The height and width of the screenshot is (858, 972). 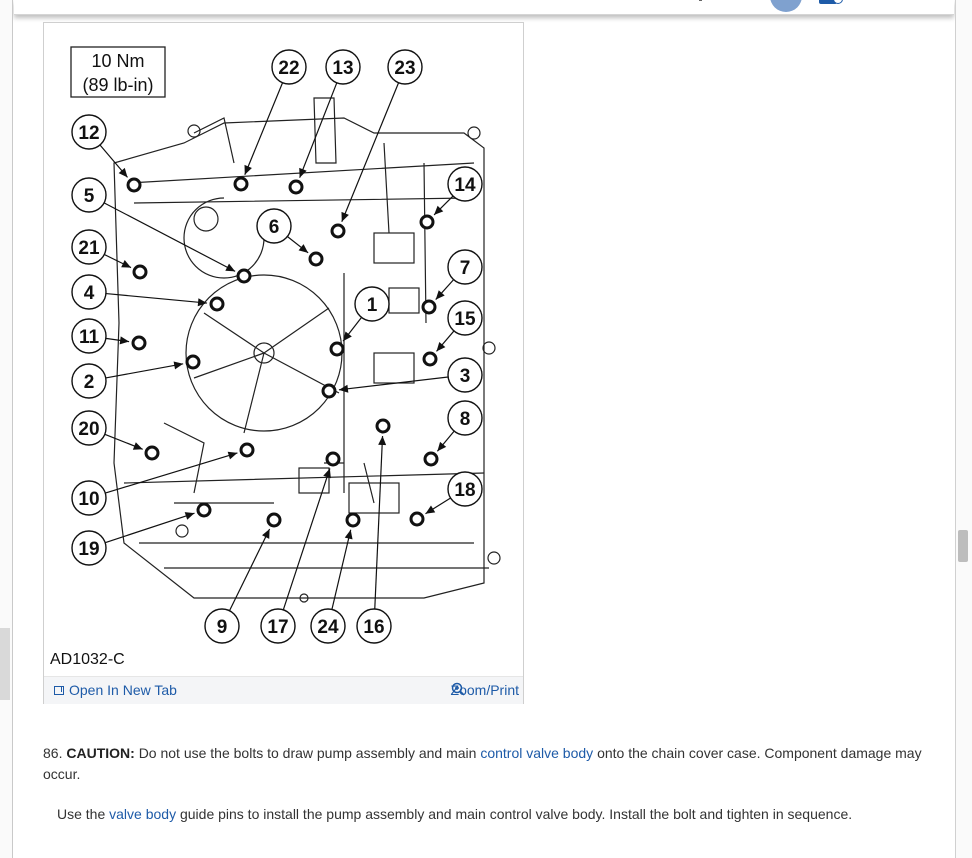 I want to click on callout-number: 6, so click(x=274, y=227).